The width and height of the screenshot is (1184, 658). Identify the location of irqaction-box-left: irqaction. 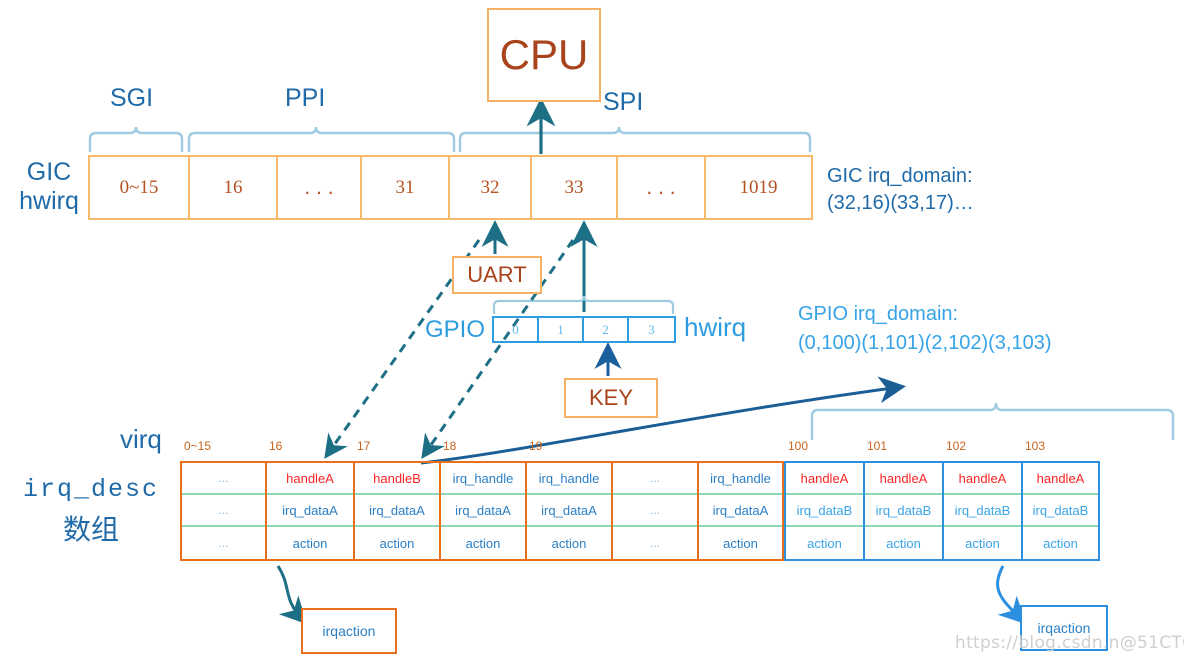
(349, 631).